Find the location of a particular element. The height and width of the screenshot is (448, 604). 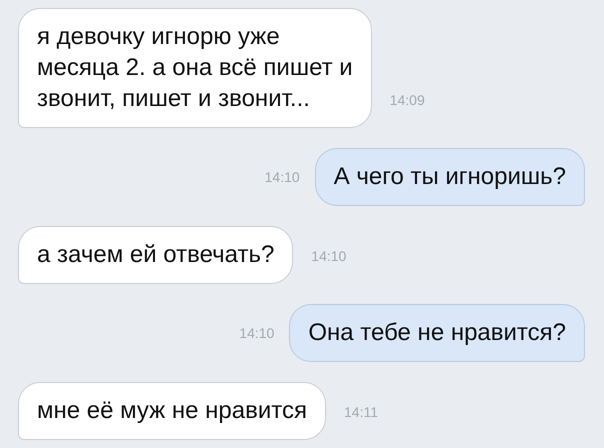

outgoing-message-bubble: Она тебе не нравится? is located at coordinates (437, 333).